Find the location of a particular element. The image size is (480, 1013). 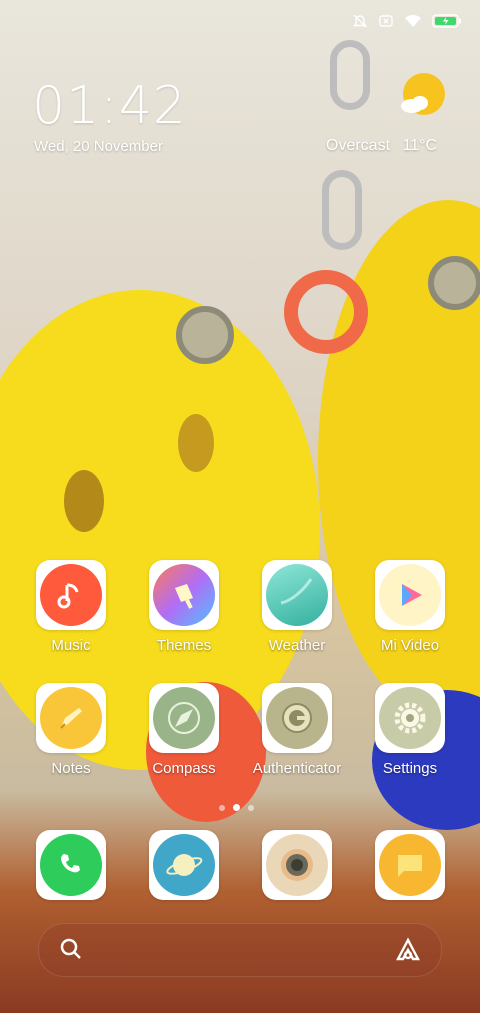

messages-icon is located at coordinates (410, 865).